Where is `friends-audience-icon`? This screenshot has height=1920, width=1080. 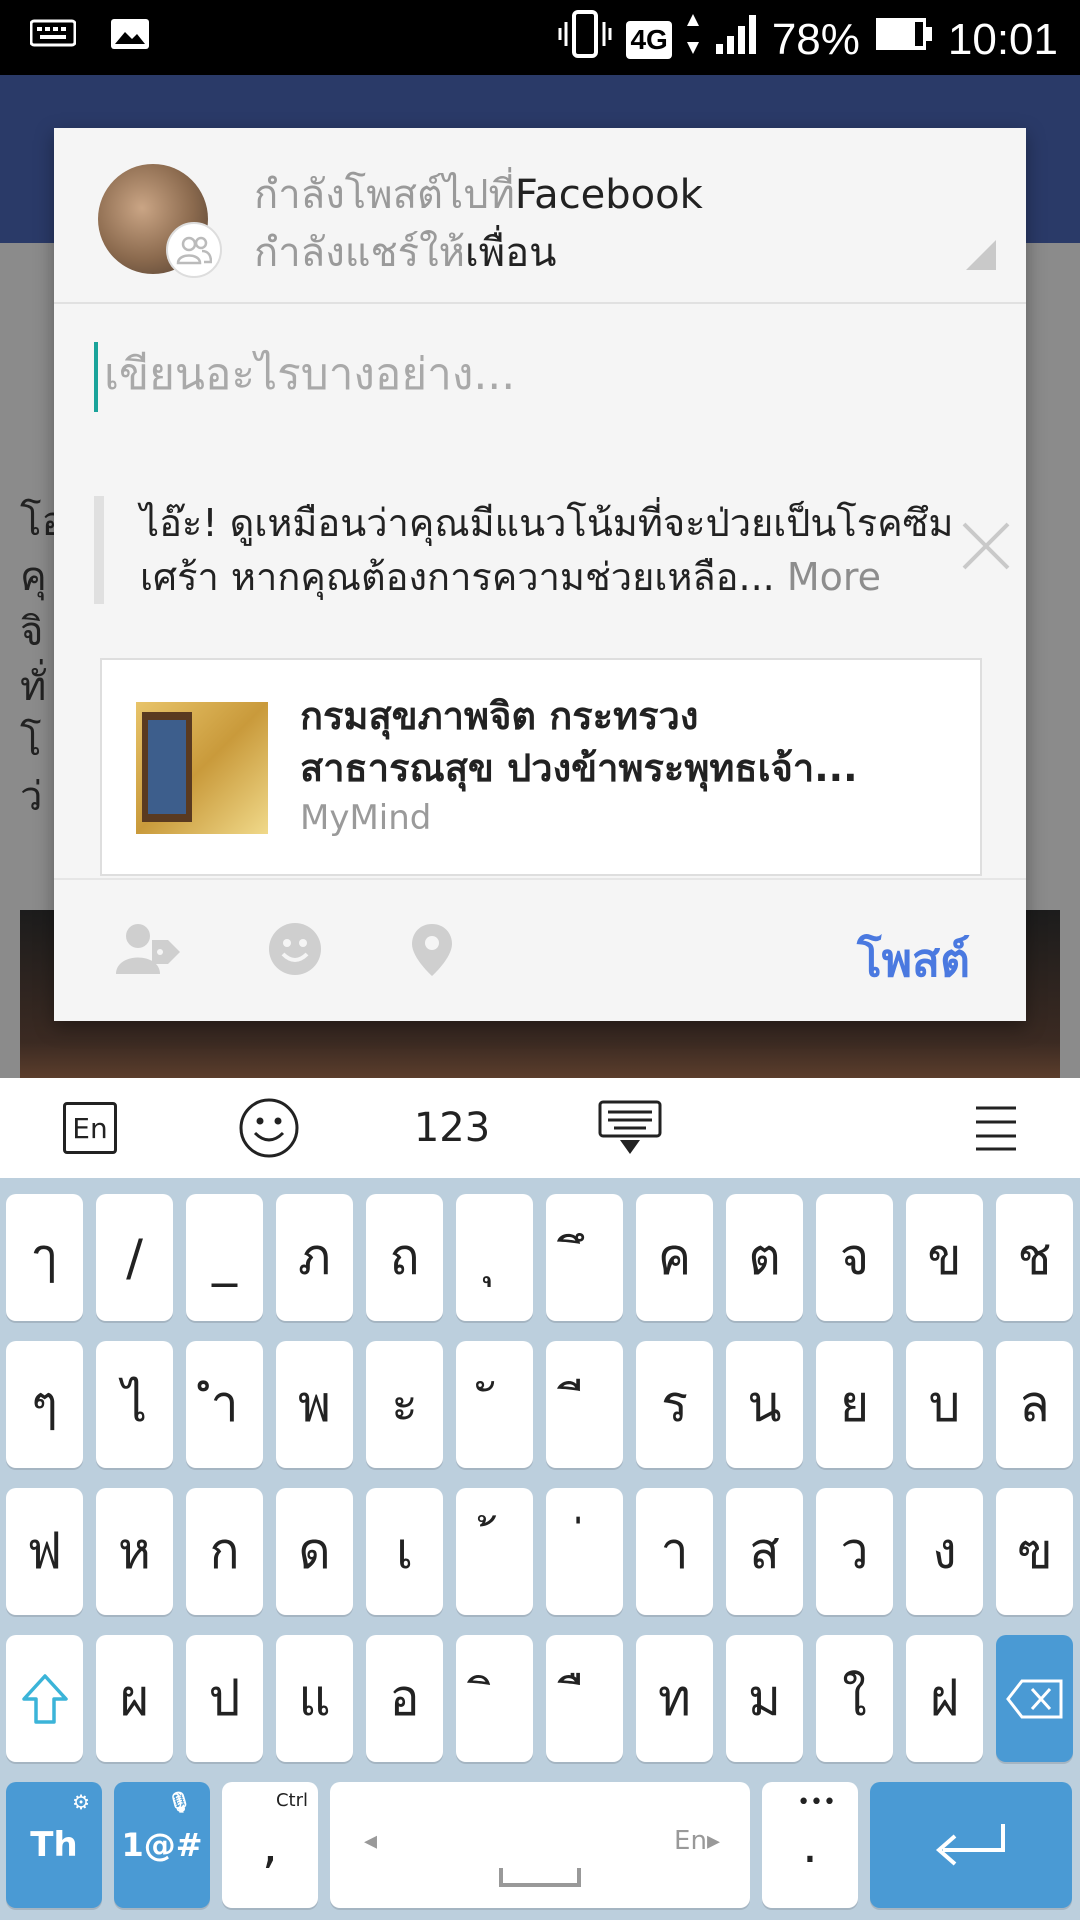
friends-audience-icon is located at coordinates (194, 250).